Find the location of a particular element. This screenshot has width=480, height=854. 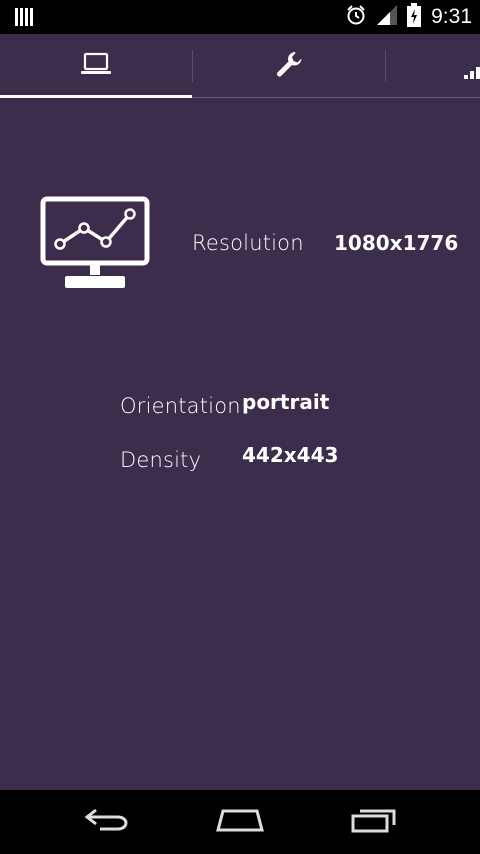

signal-icon is located at coordinates (387, 17).